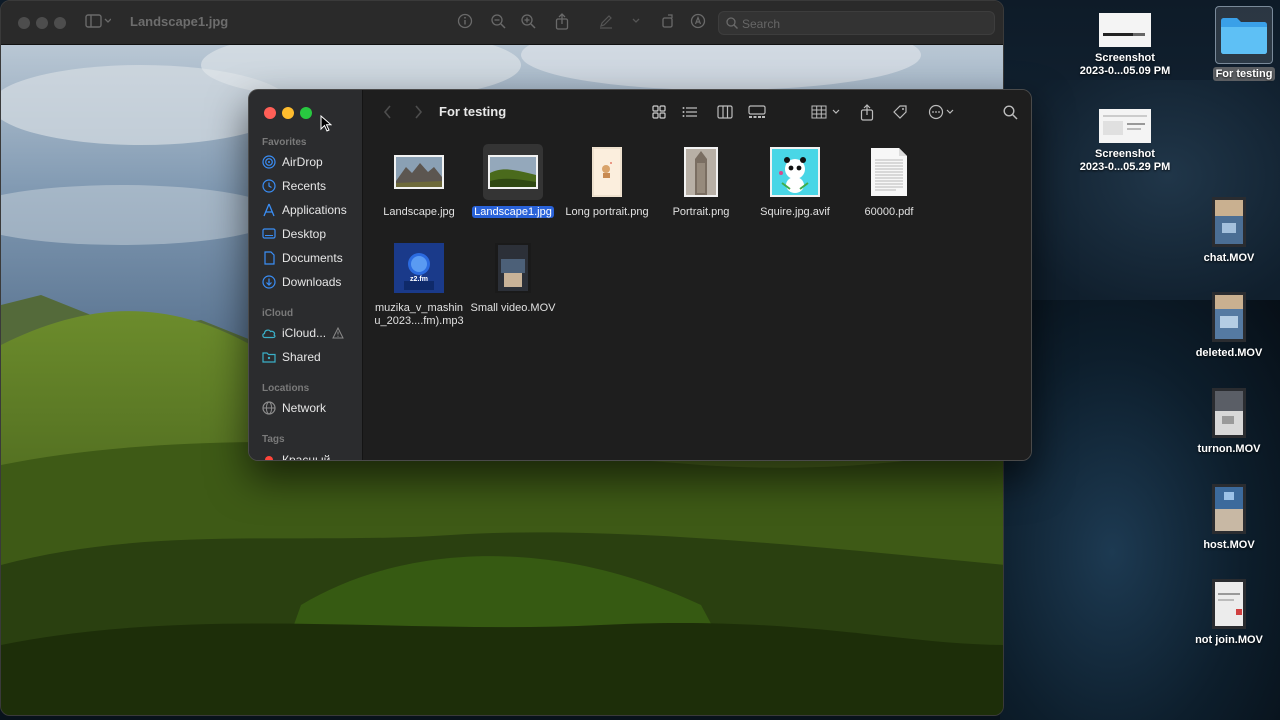  Describe the element at coordinates (473, 111) in the screenshot. I see `folder-title: For testing` at that location.